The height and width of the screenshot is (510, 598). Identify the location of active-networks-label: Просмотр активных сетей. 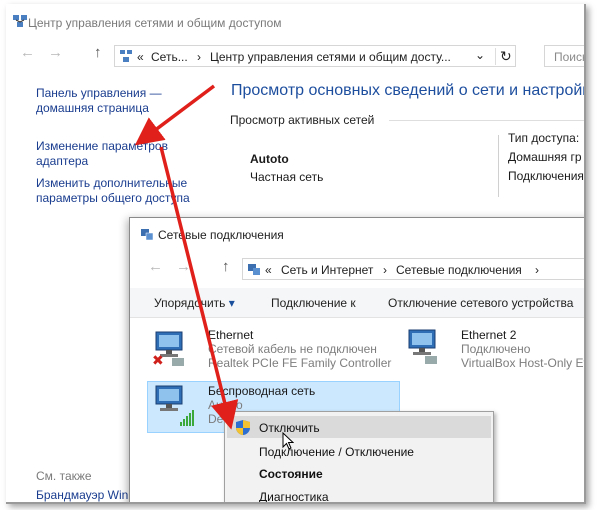
(302, 120).